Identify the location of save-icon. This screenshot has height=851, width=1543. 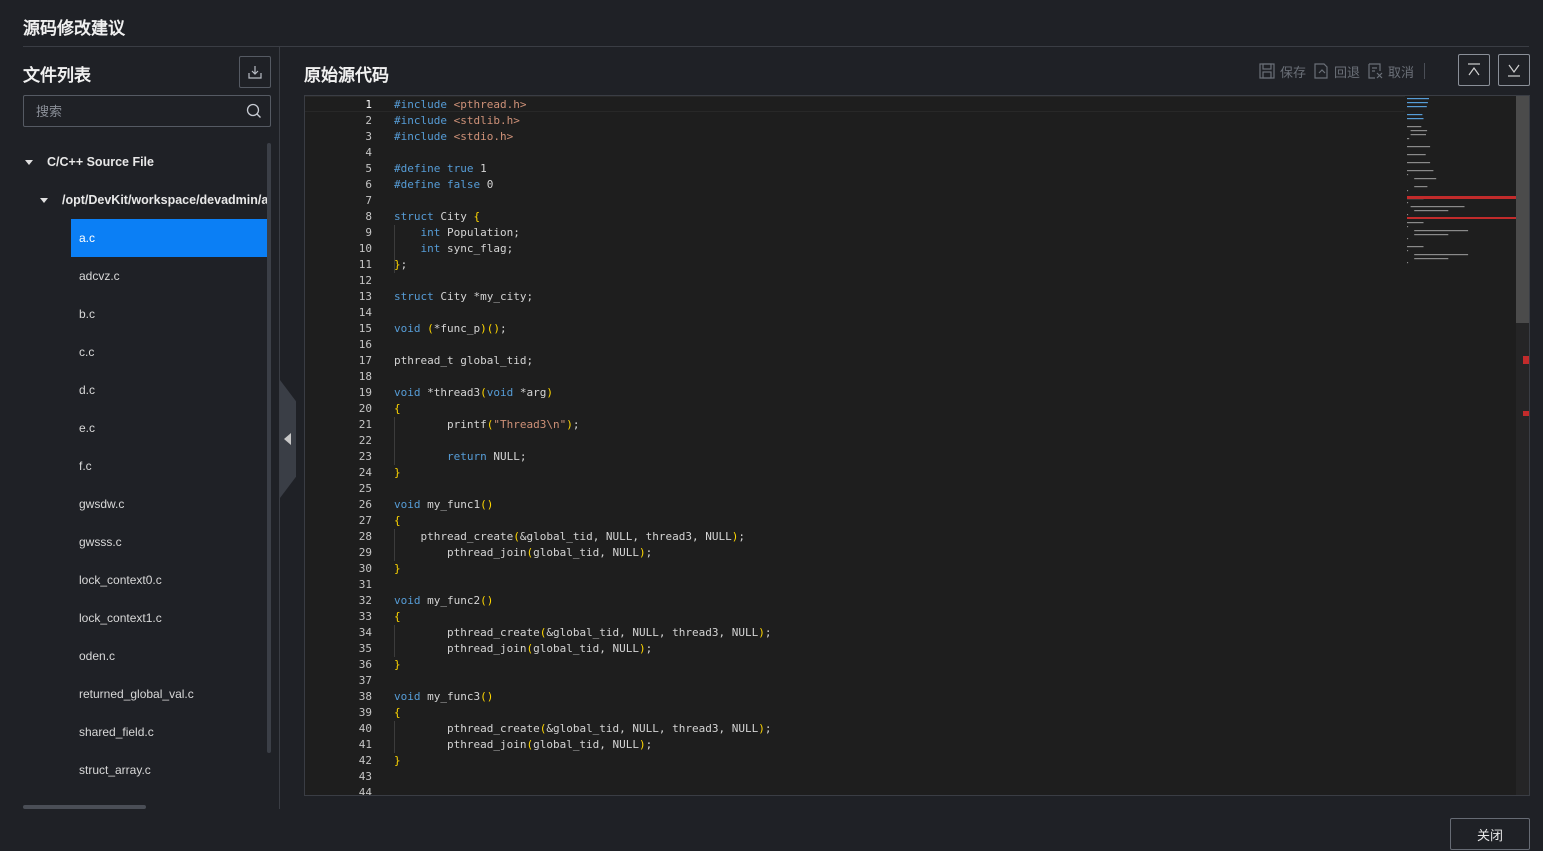
(1267, 71).